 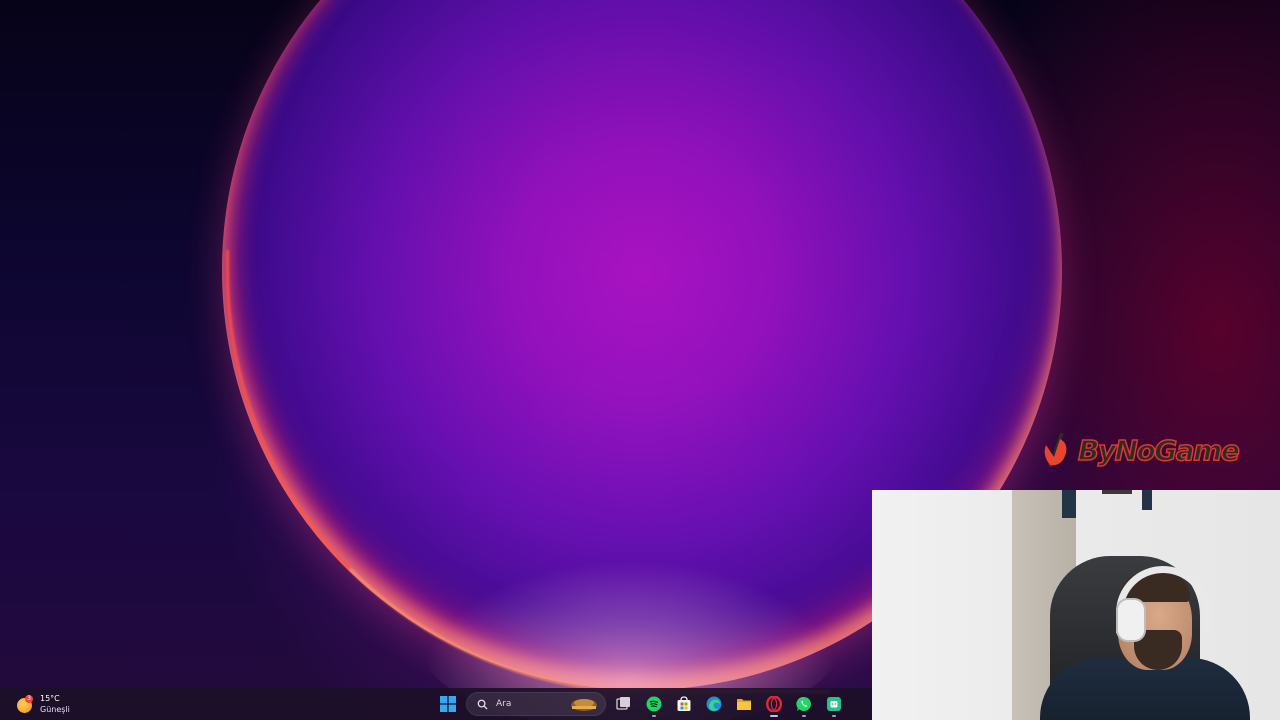 I want to click on windows-logo-icon, so click(x=448, y=704).